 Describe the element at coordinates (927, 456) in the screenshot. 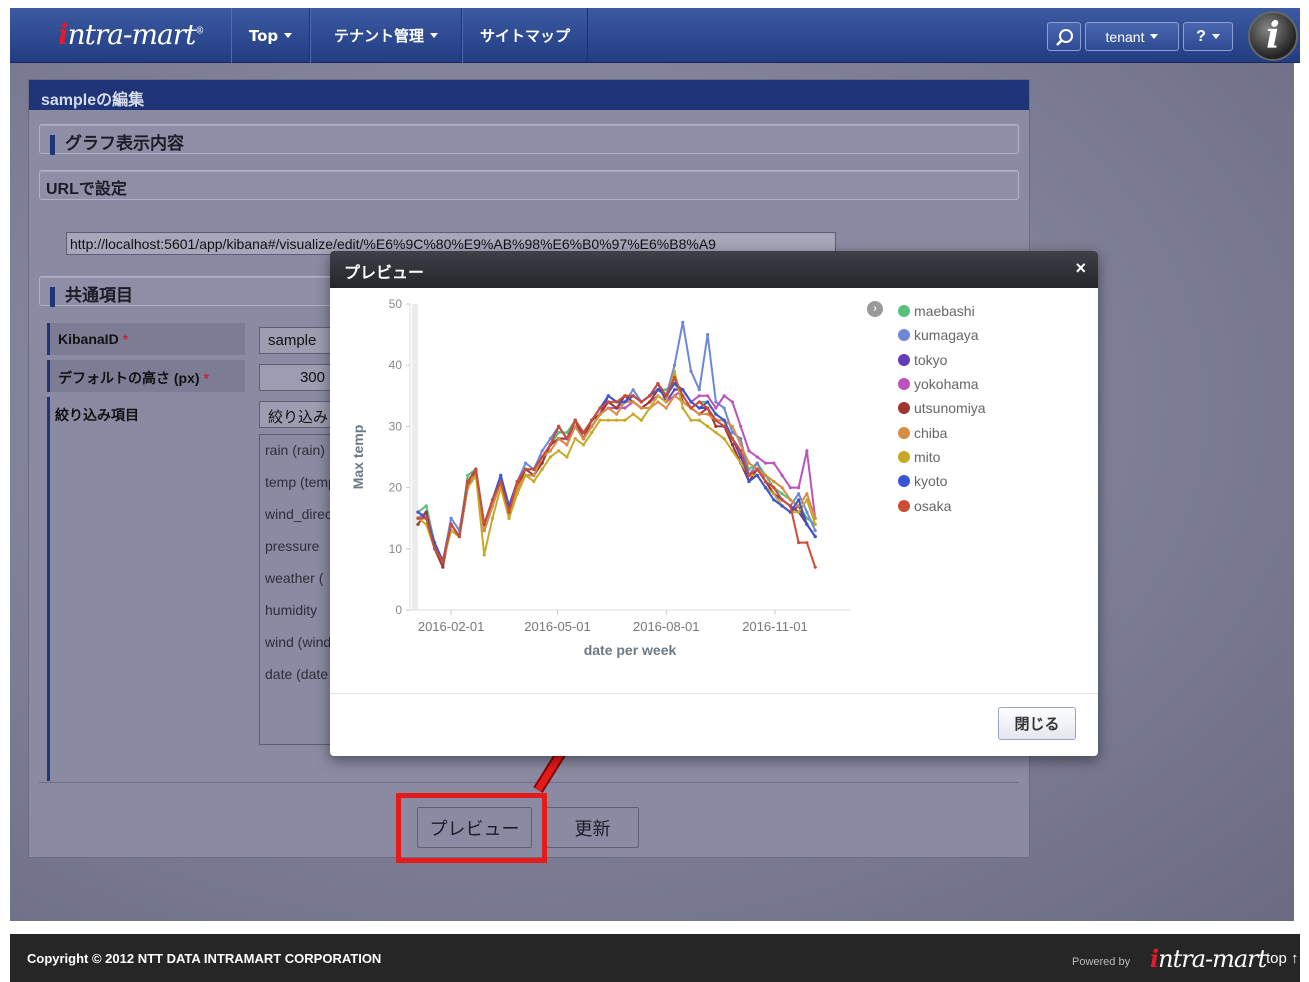

I see `legend-label: mito` at that location.